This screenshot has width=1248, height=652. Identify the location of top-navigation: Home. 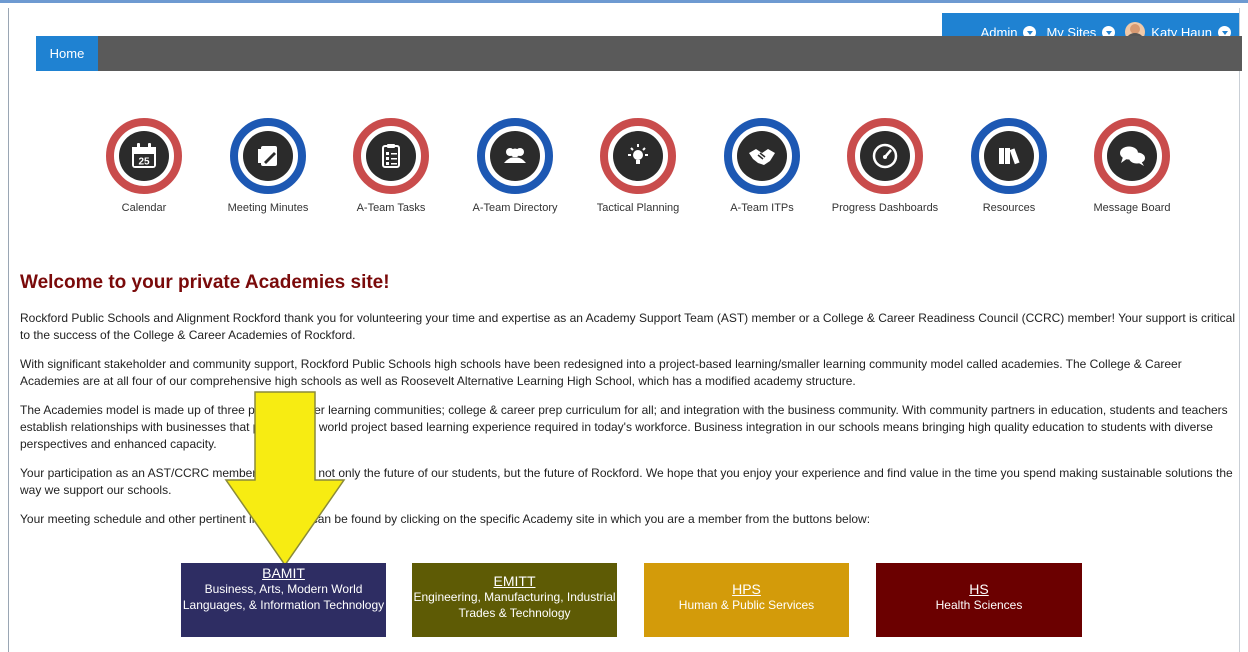
(639, 53).